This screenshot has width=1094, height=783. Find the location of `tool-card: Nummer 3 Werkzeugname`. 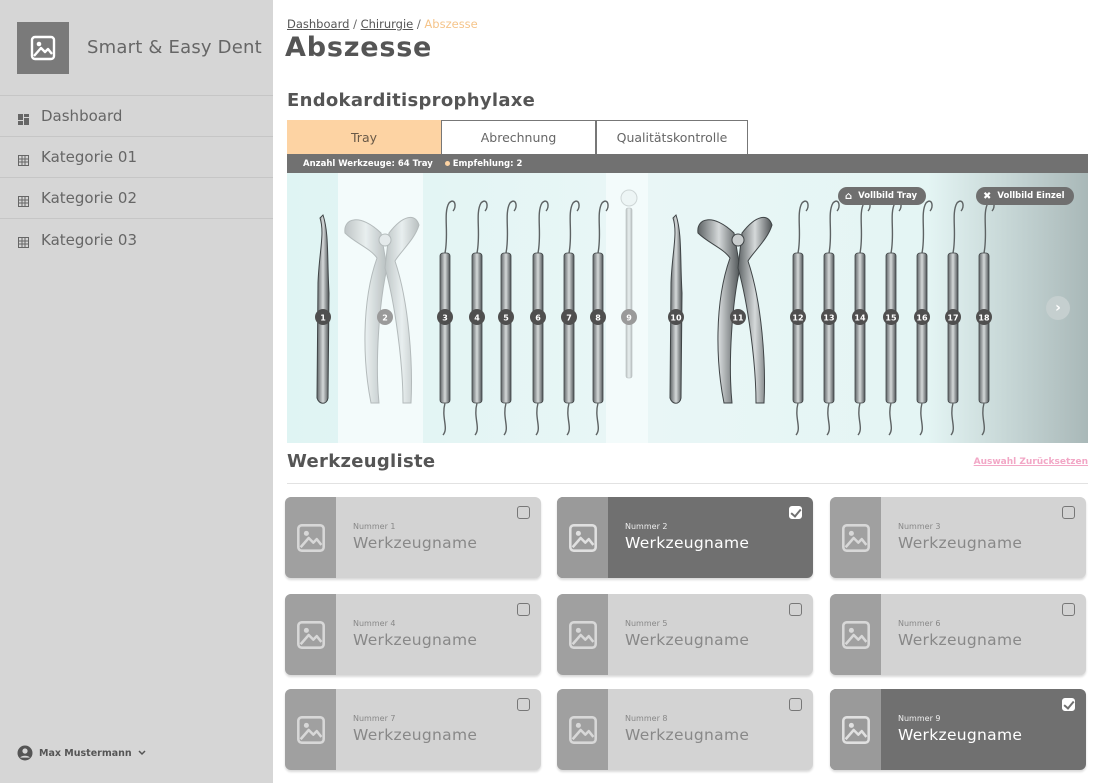

tool-card: Nummer 3 Werkzeugname is located at coordinates (958, 537).